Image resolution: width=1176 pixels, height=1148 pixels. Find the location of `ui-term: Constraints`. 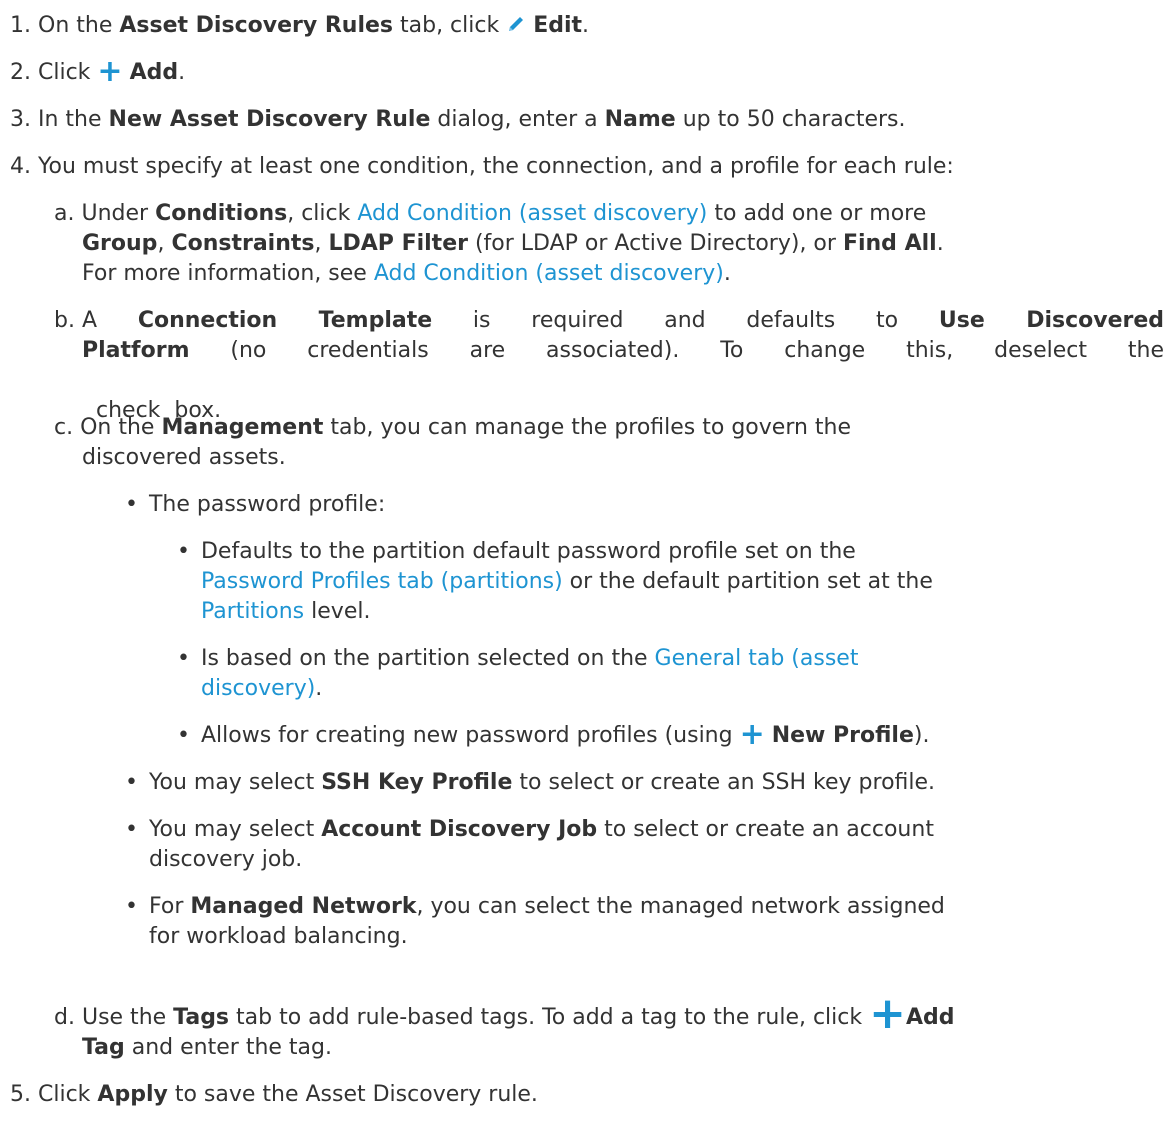

ui-term: Constraints is located at coordinates (243, 243).